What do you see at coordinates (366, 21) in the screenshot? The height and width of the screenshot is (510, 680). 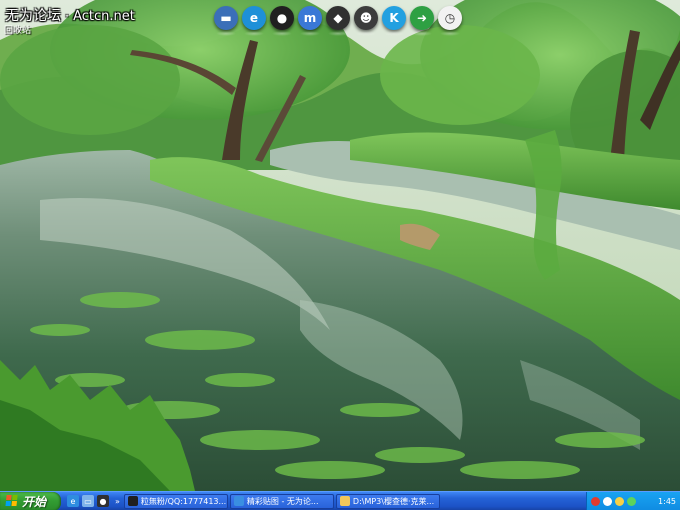 I see `dock-panda-icon: ☻` at bounding box center [366, 21].